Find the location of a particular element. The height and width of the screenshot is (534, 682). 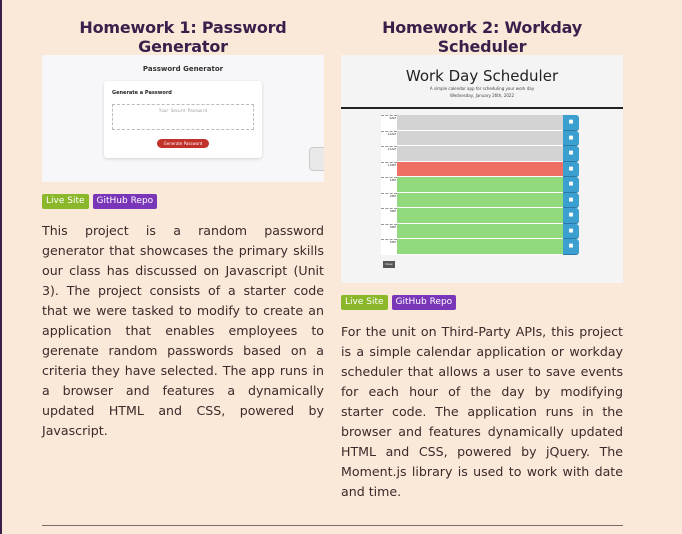

preview-password-textarea: Your Secure Password is located at coordinates (183, 117).